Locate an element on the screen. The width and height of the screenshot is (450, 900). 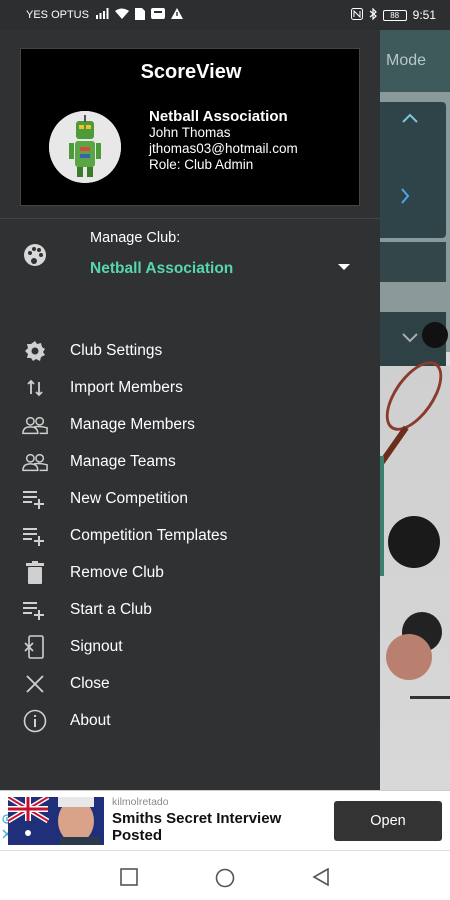
recents-icon is located at coordinates (129, 879).